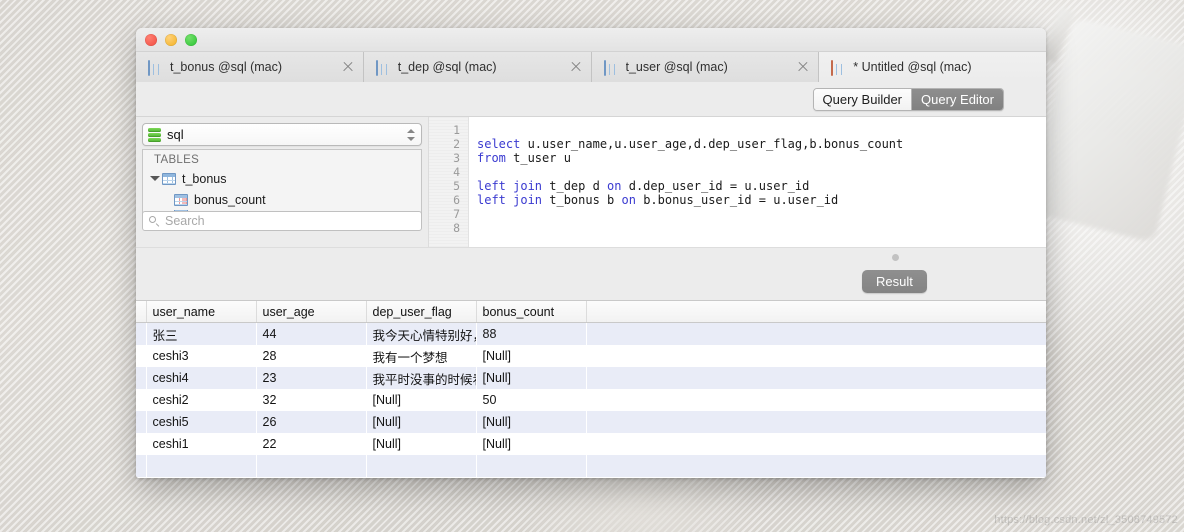 The height and width of the screenshot is (532, 1184). Describe the element at coordinates (957, 99) in the screenshot. I see `tab-query-editor: Query Editor` at that location.